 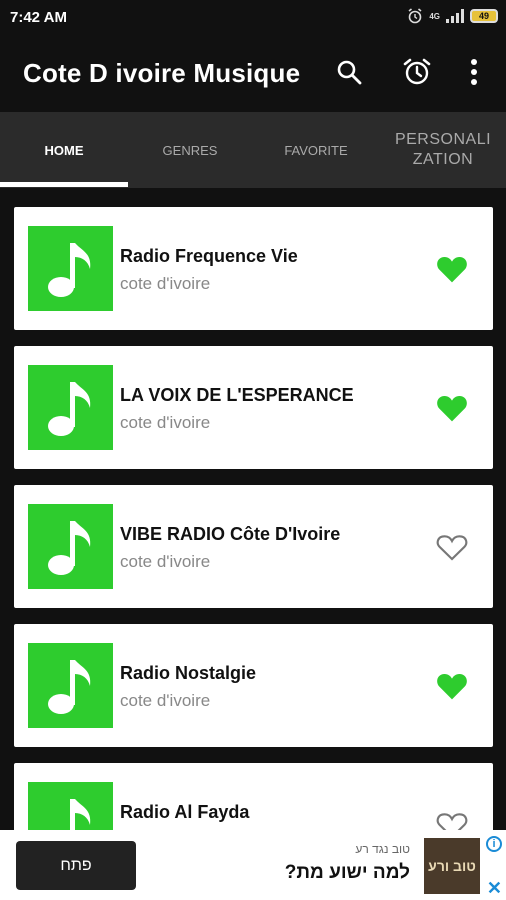 I want to click on tab-home: HOME, so click(x=64, y=150).